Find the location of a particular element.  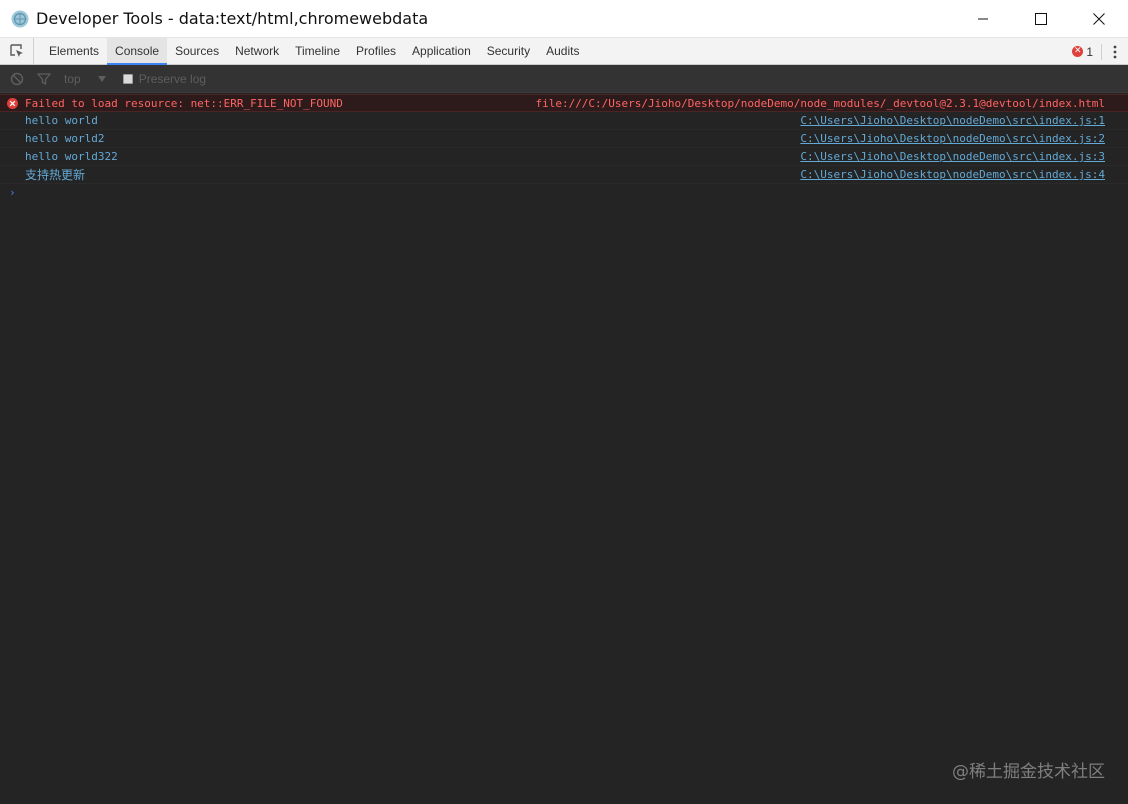

close-icon is located at coordinates (1099, 19).